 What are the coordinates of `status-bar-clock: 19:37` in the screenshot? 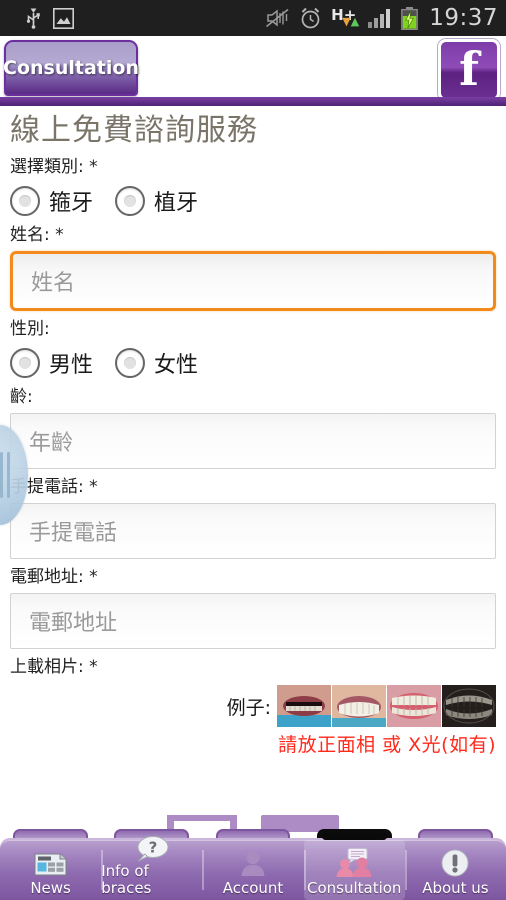 It's located at (463, 18).